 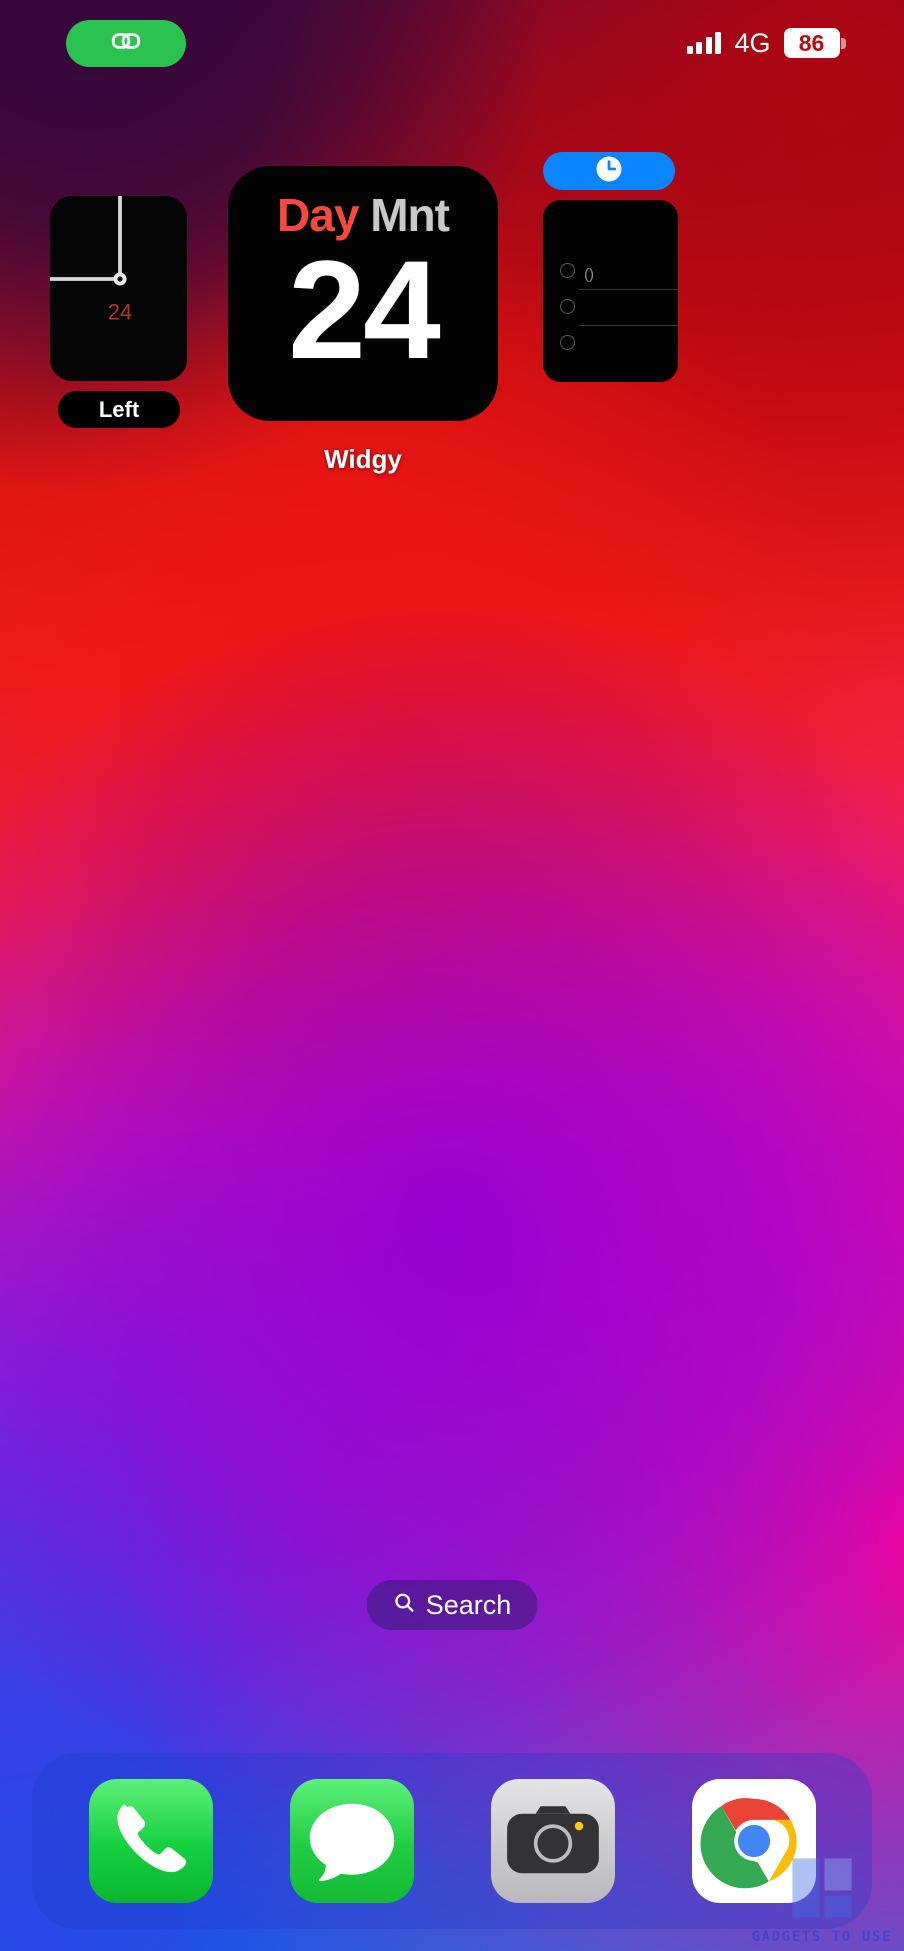 I want to click on watermark: GADGETS TO USE, so click(x=822, y=1898).